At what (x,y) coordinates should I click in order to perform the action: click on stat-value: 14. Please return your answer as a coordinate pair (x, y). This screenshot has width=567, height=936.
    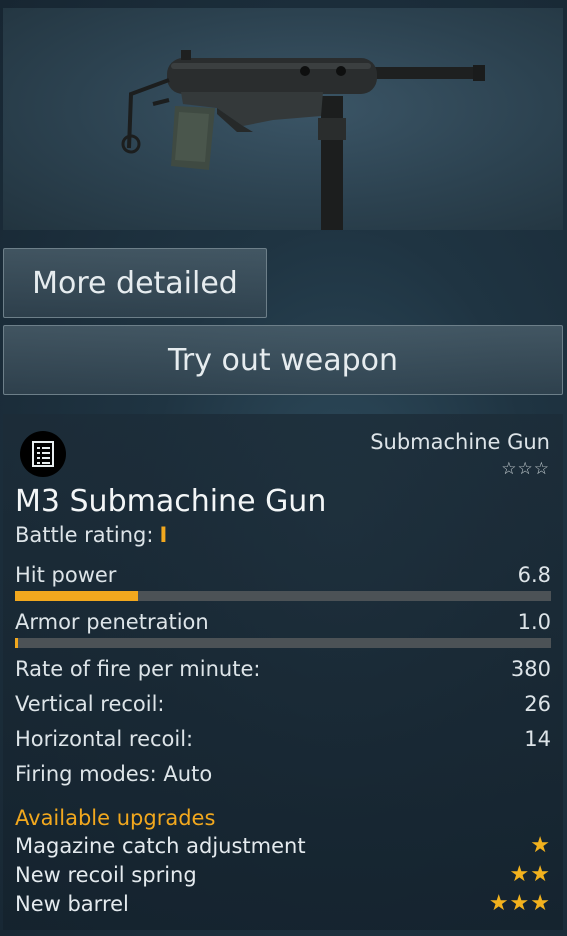
    Looking at the image, I should click on (537, 739).